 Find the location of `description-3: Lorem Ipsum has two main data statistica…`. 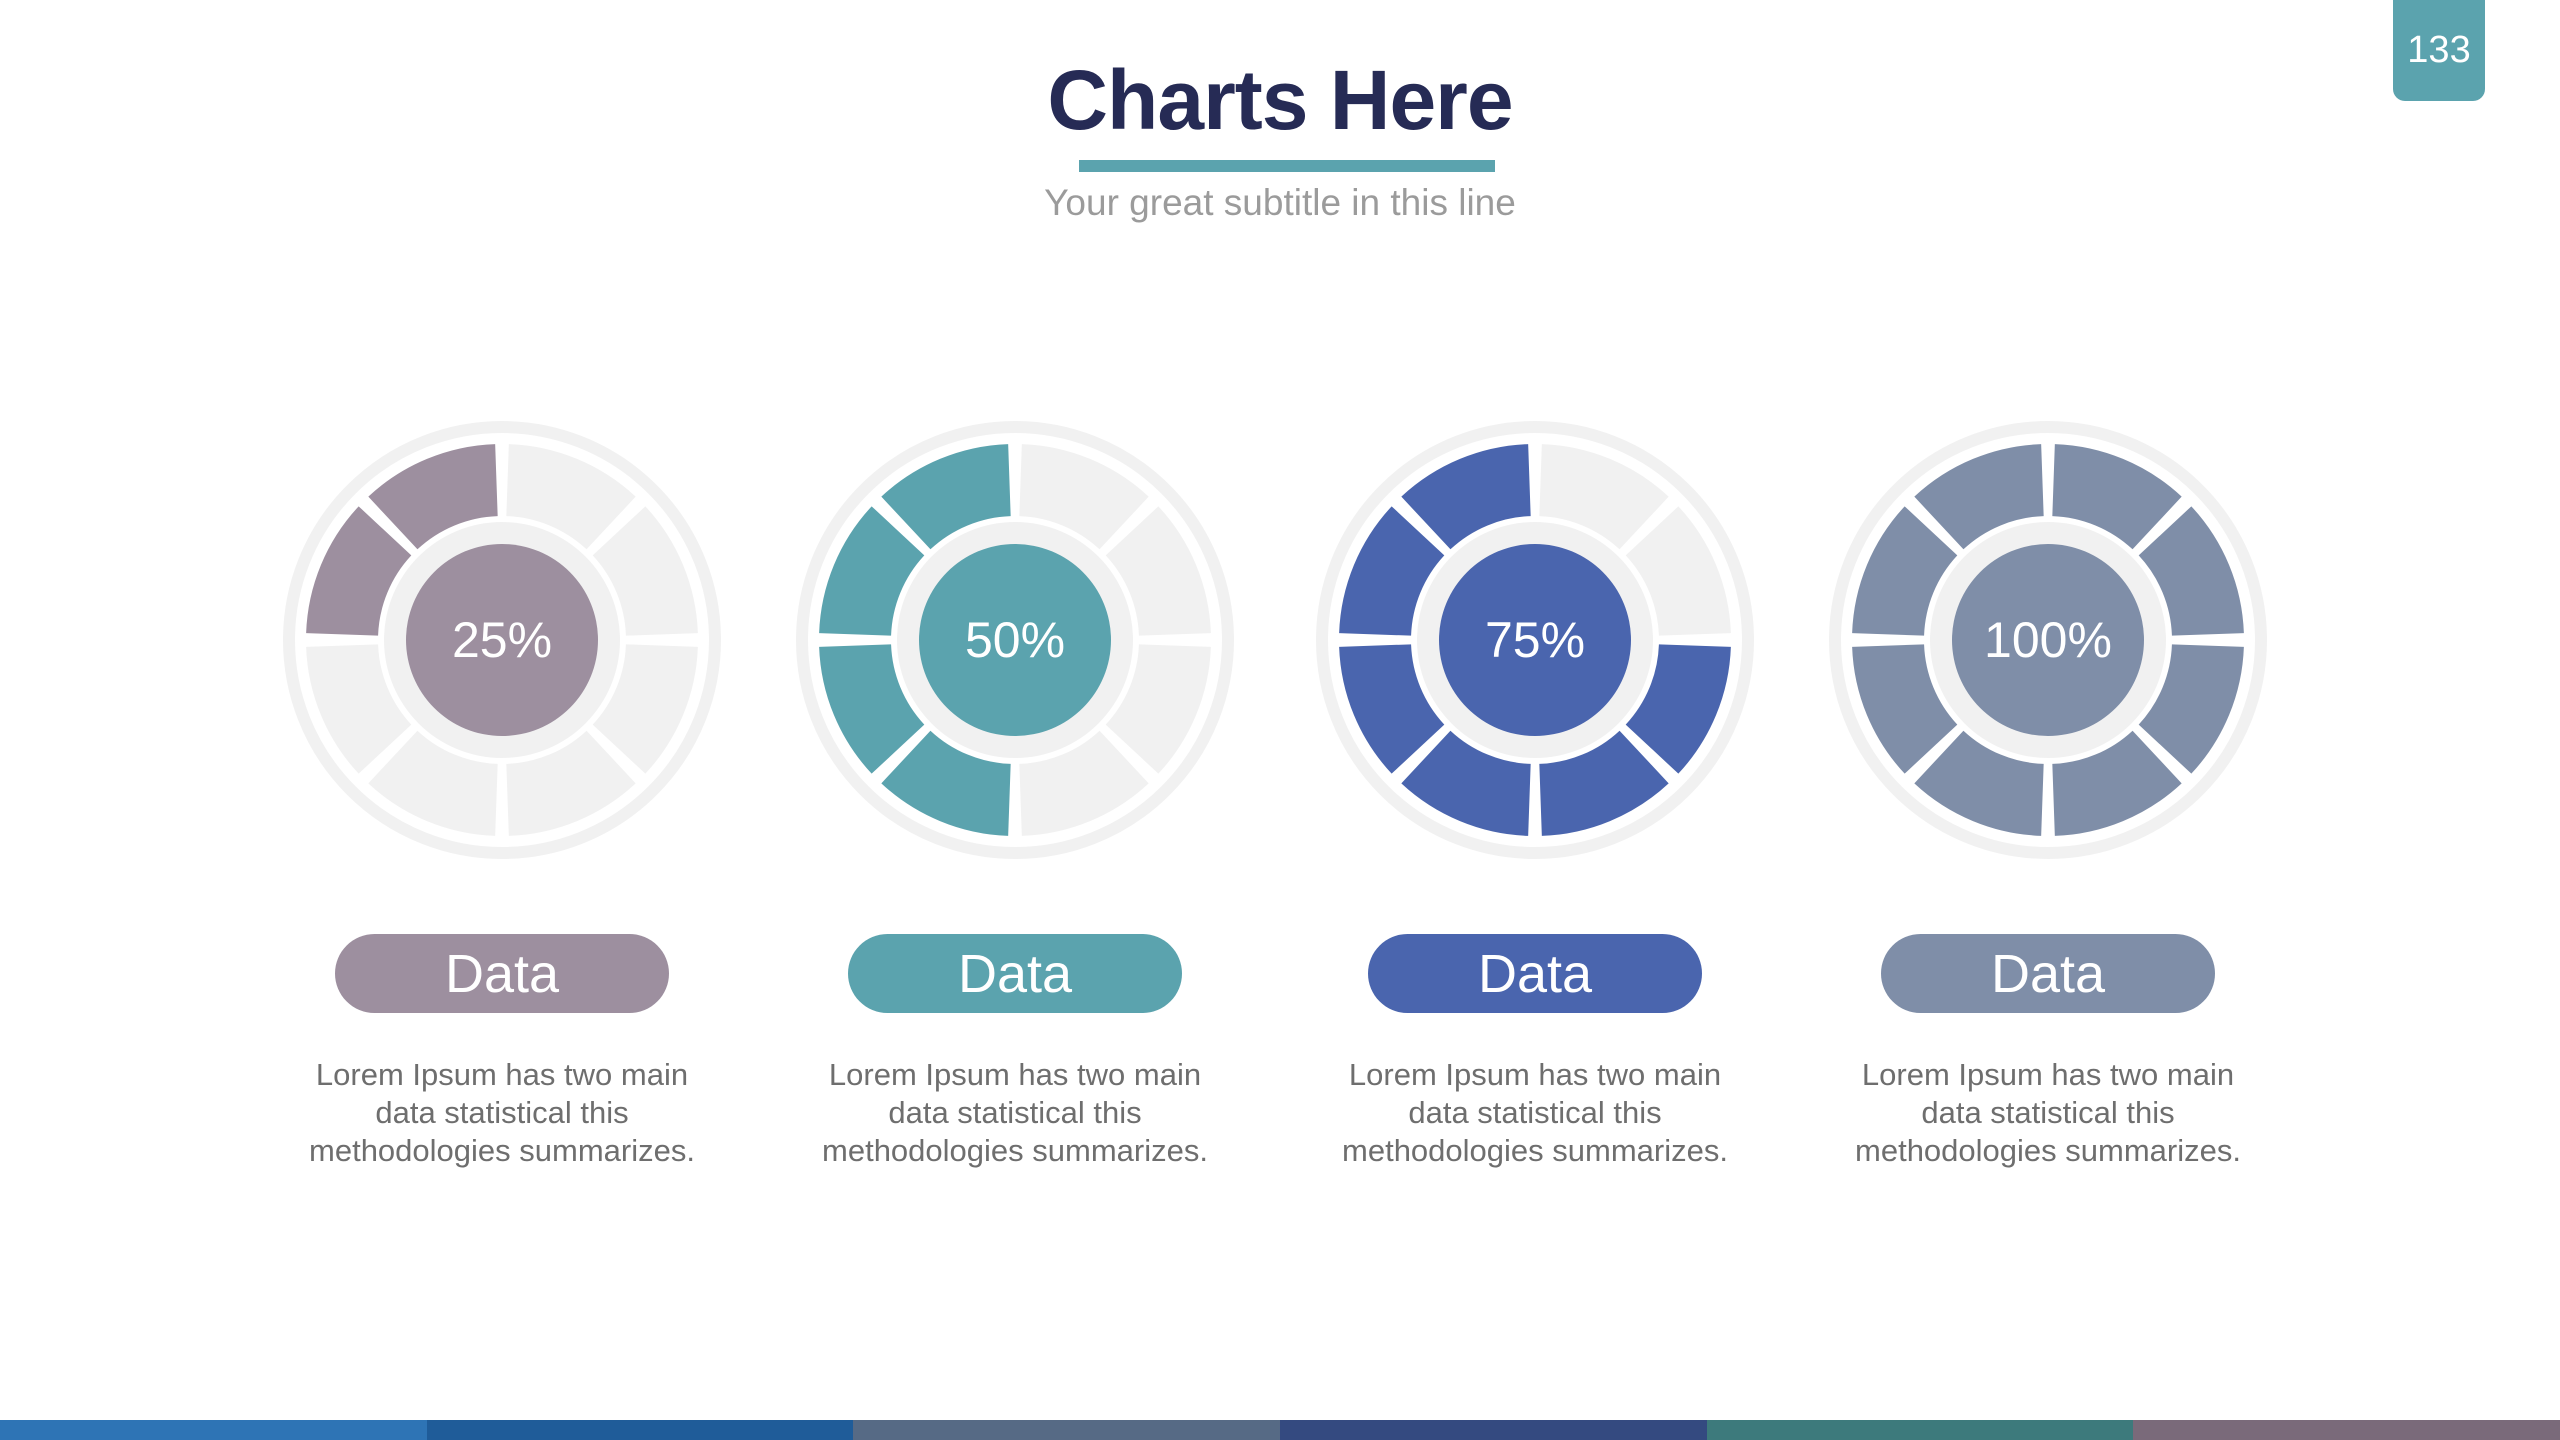

description-3: Lorem Ipsum has two main data statistica… is located at coordinates (1535, 1112).